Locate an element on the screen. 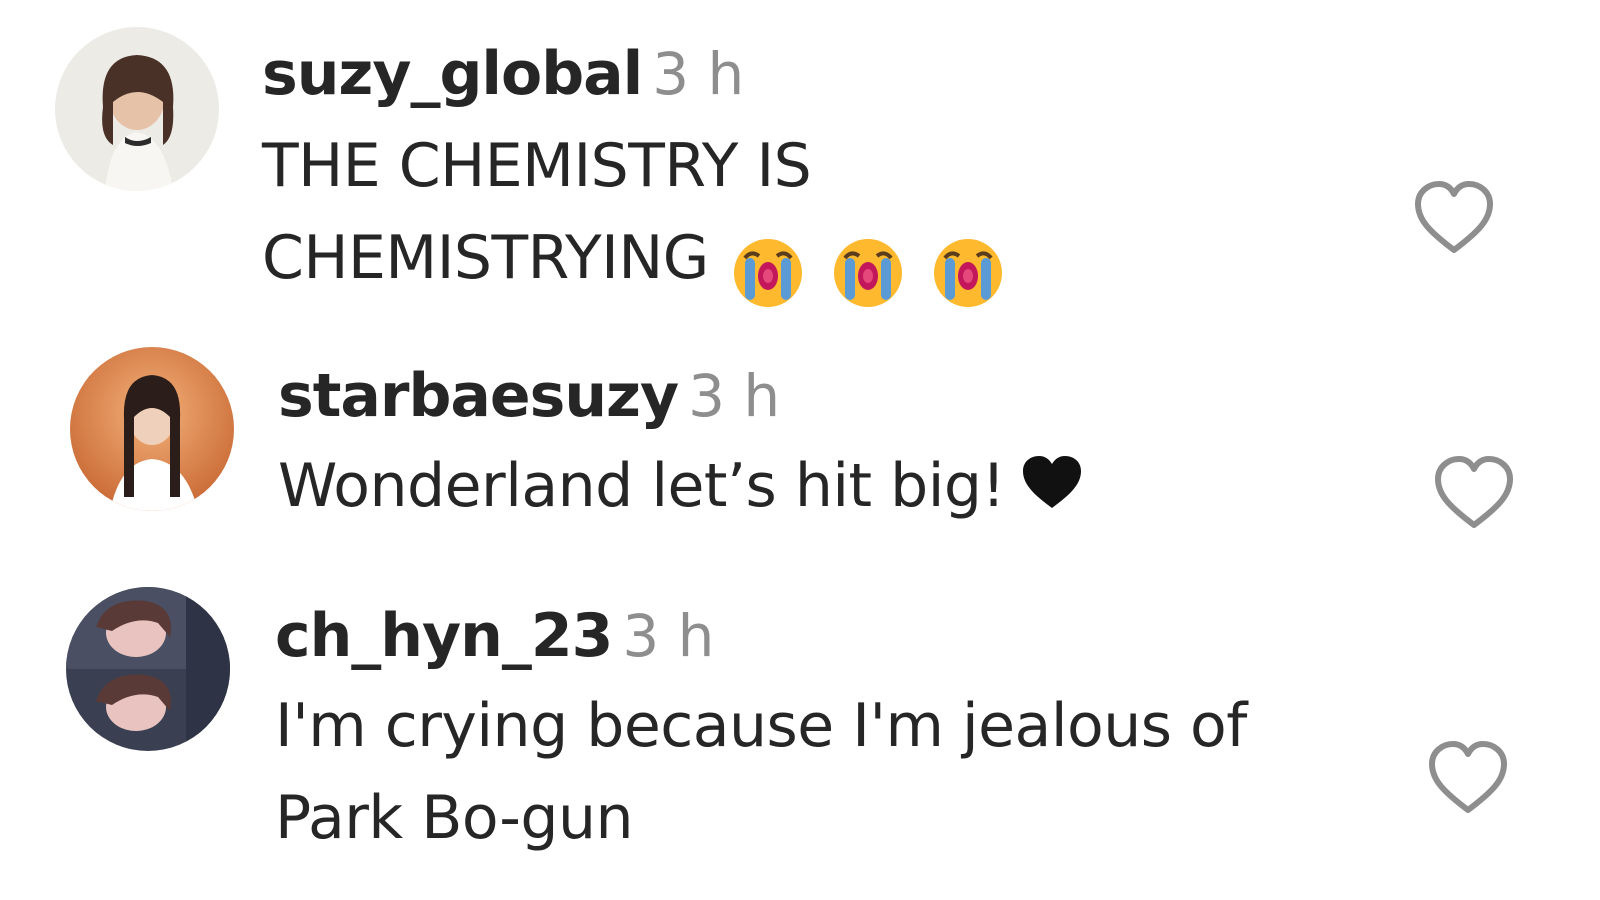 The height and width of the screenshot is (900, 1600). username: suzy_global is located at coordinates (452, 74).